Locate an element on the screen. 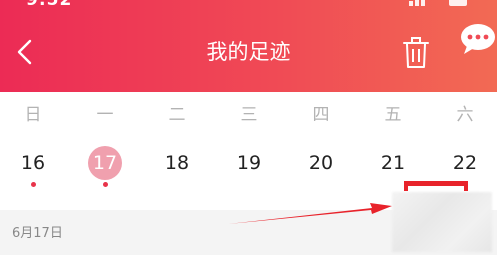  weekday-label: 六 is located at coordinates (465, 115).